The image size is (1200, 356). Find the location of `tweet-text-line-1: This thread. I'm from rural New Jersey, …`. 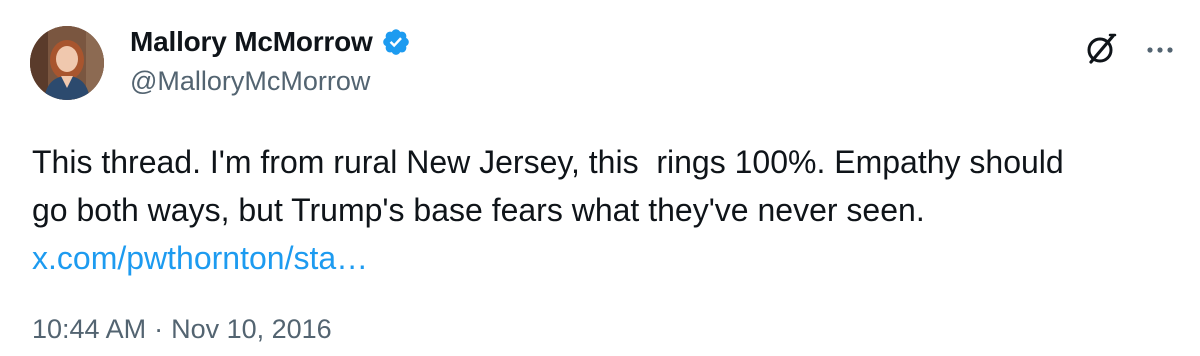

tweet-text-line-1: This thread. I'm from rural New Jersey, … is located at coordinates (548, 162).